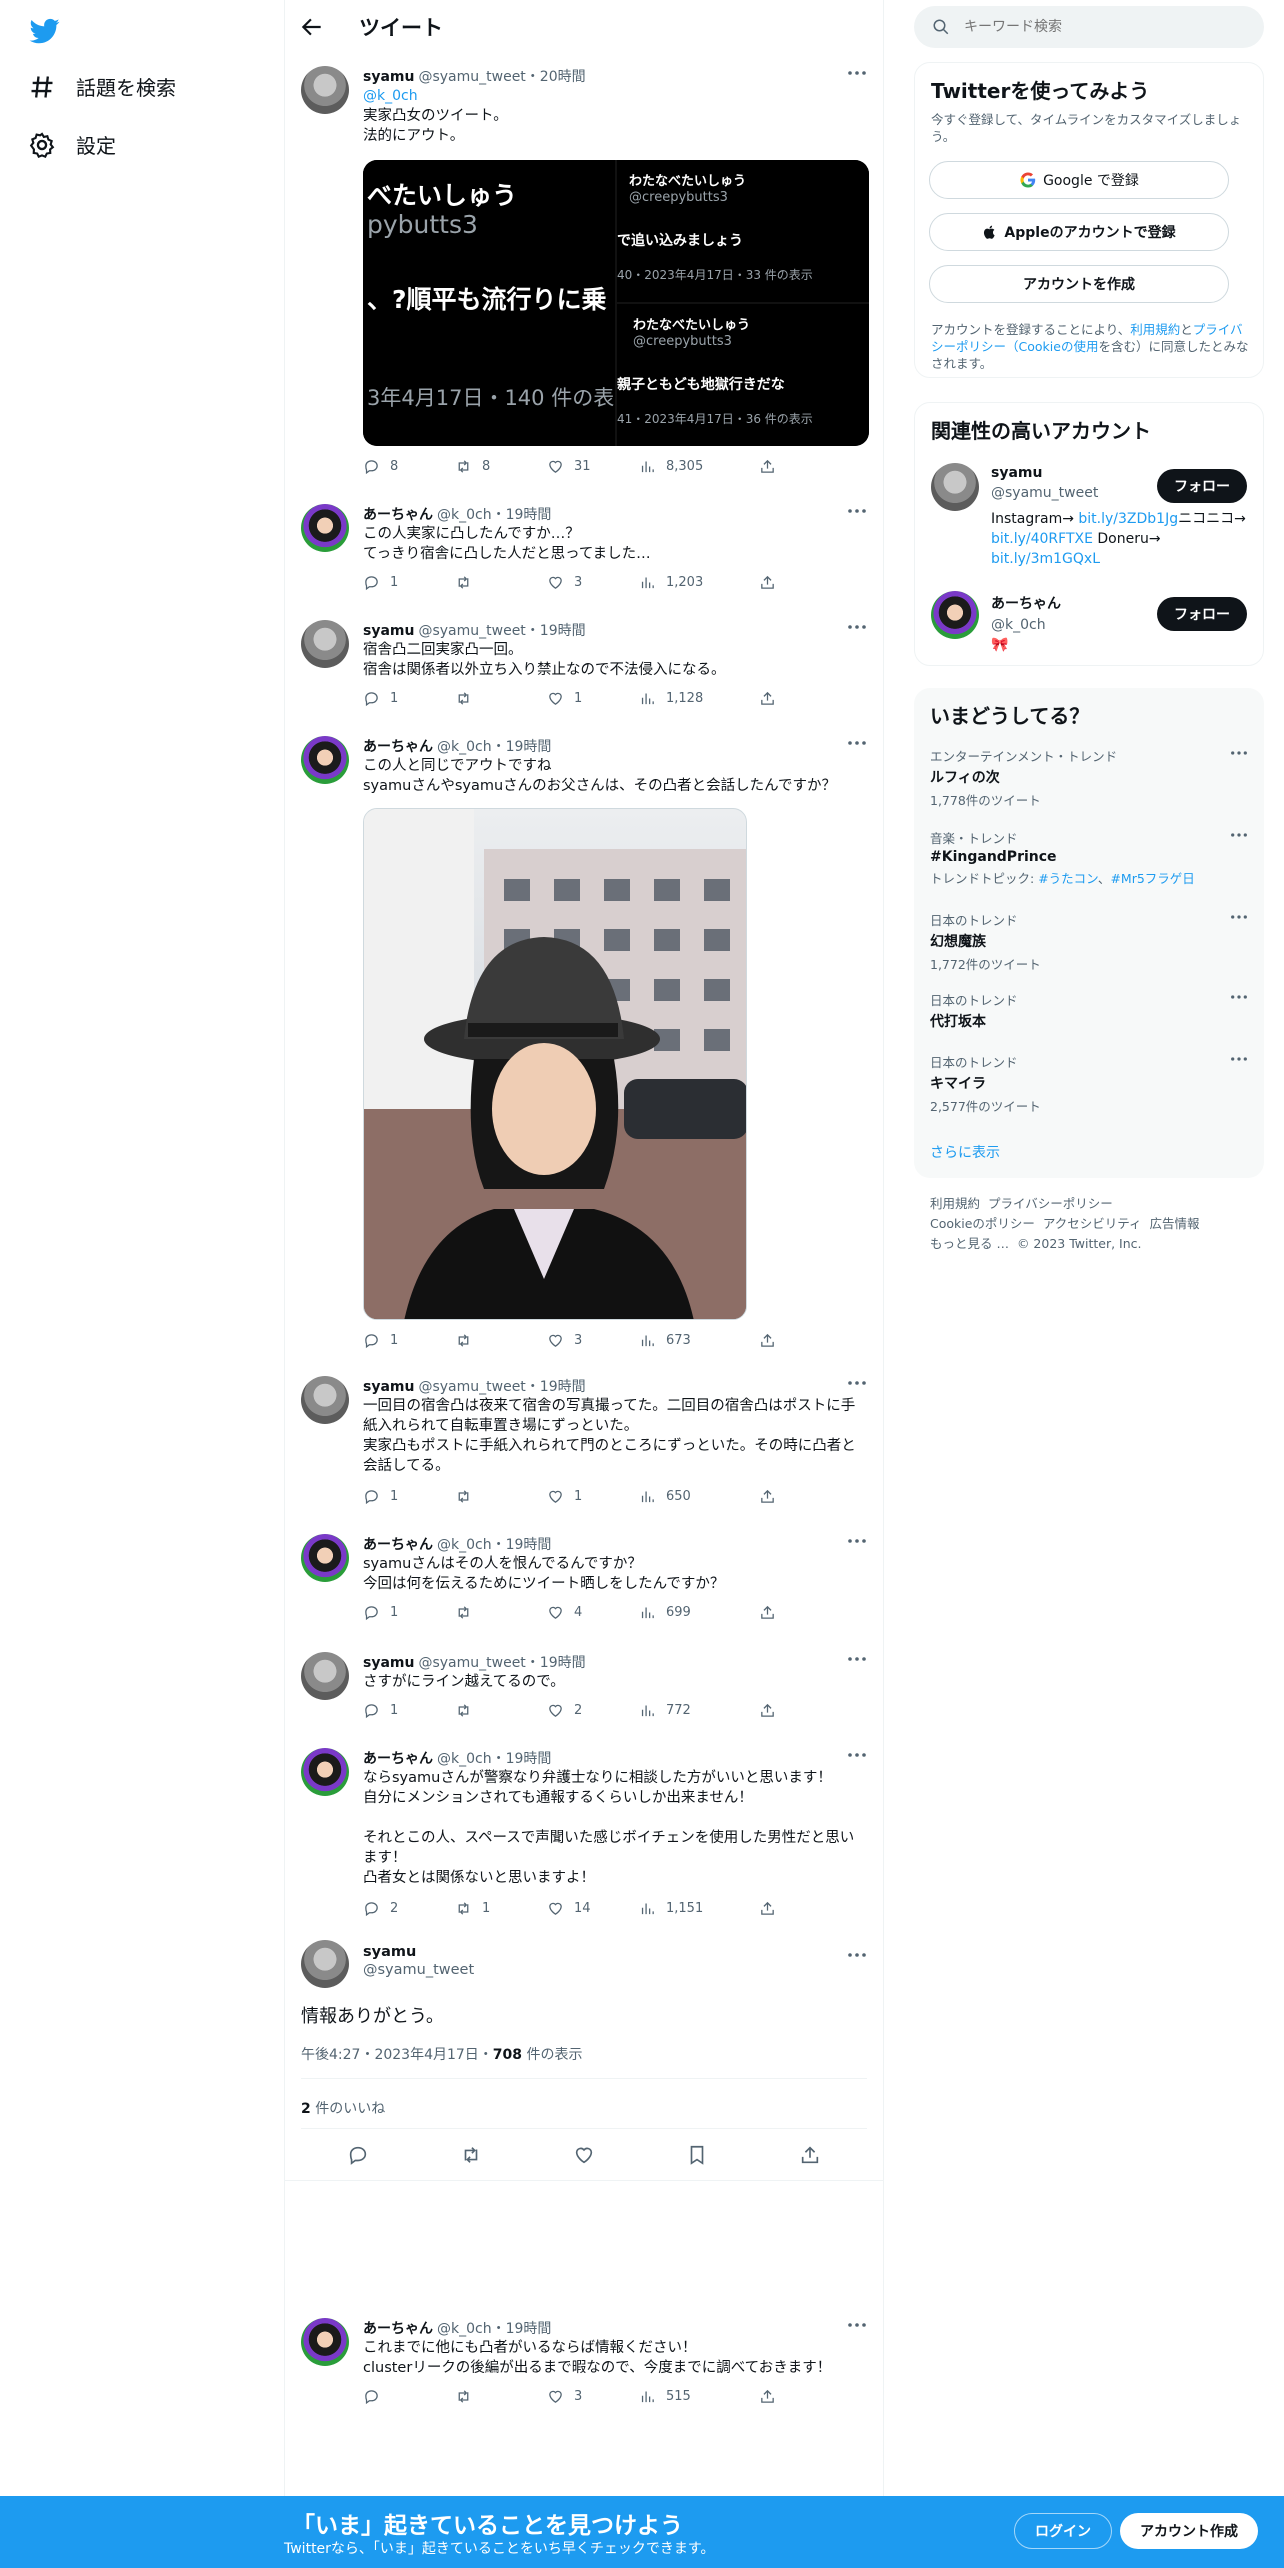  Describe the element at coordinates (699, 1612) in the screenshot. I see `views-action: 699` at that location.